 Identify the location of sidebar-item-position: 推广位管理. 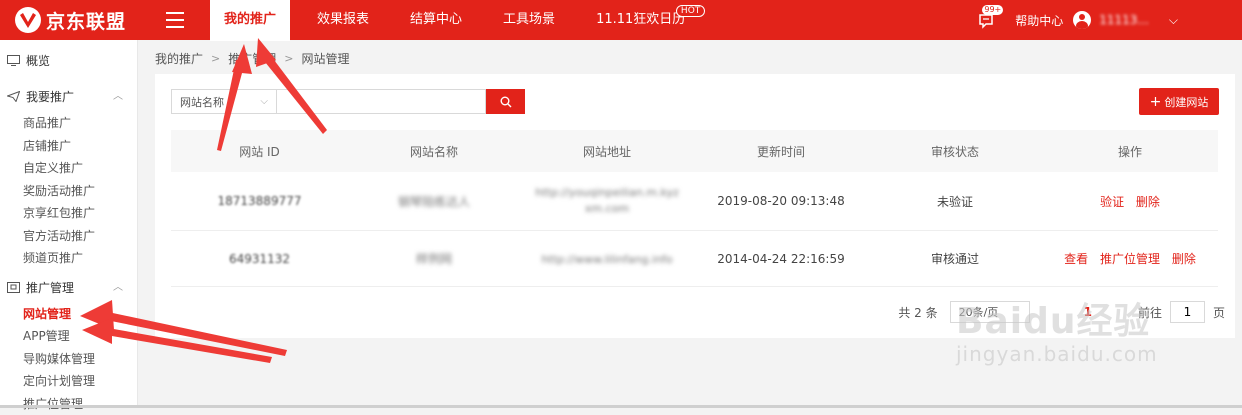
(68, 404).